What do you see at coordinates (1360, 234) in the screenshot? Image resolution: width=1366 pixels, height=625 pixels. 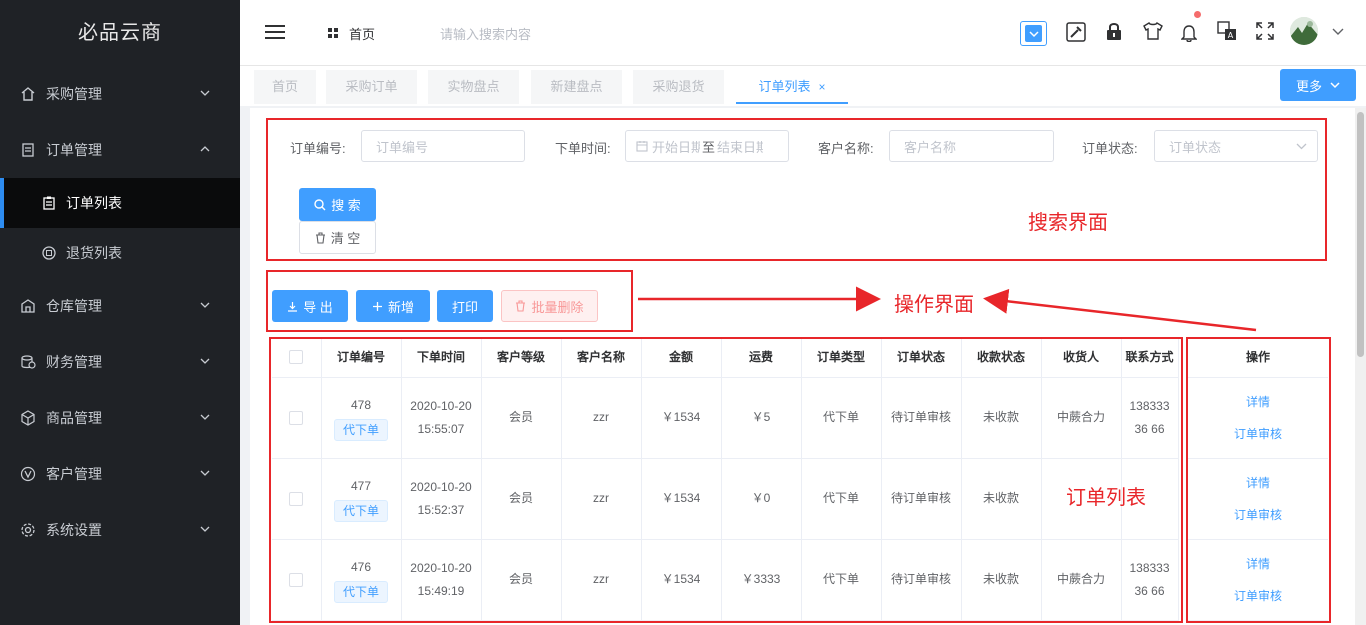 I see `scrollbar-thumb` at bounding box center [1360, 234].